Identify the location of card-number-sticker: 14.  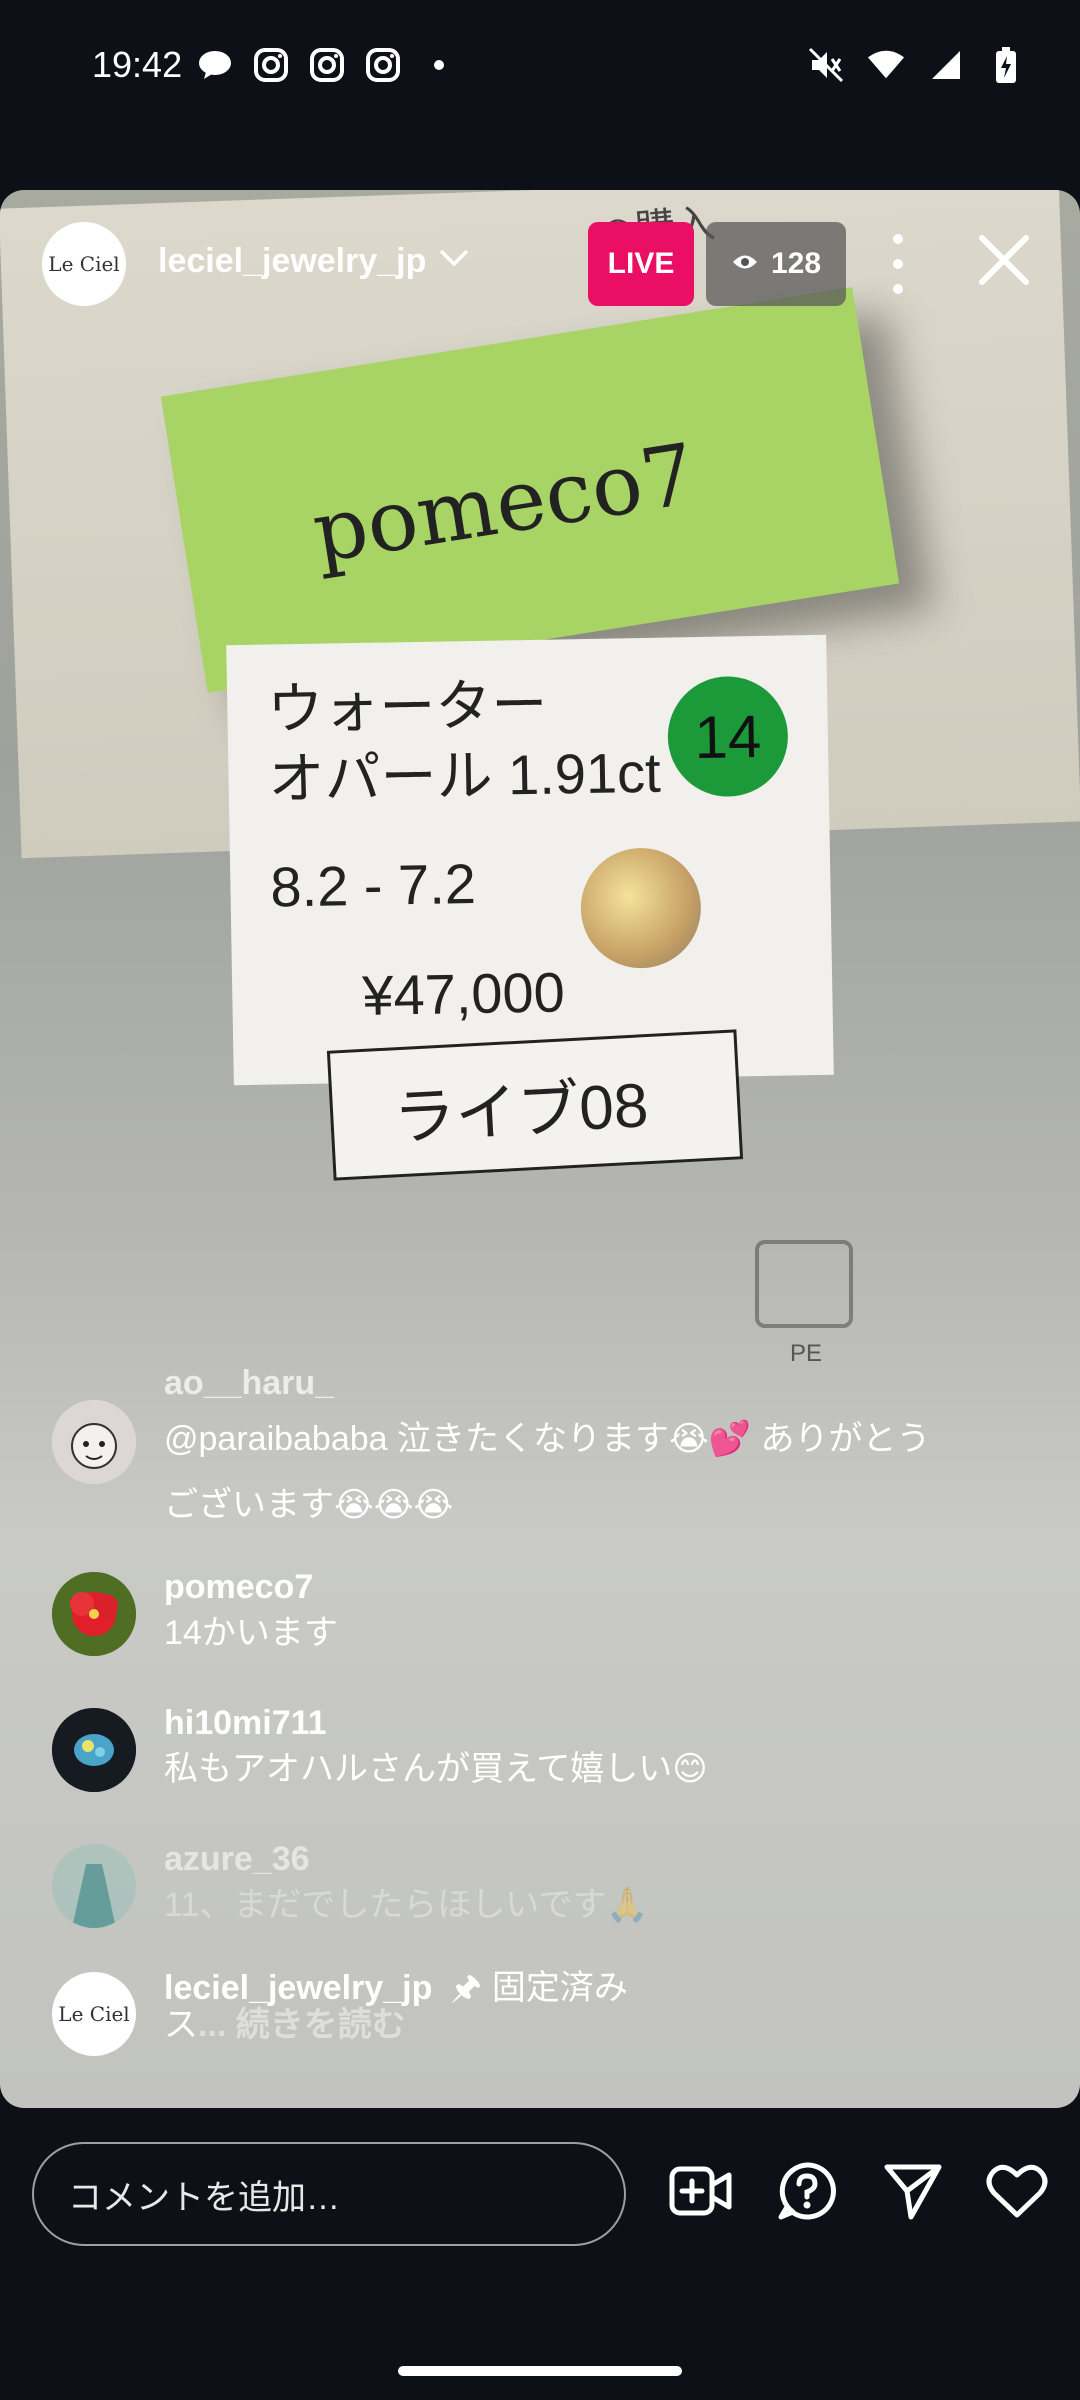
(727, 736).